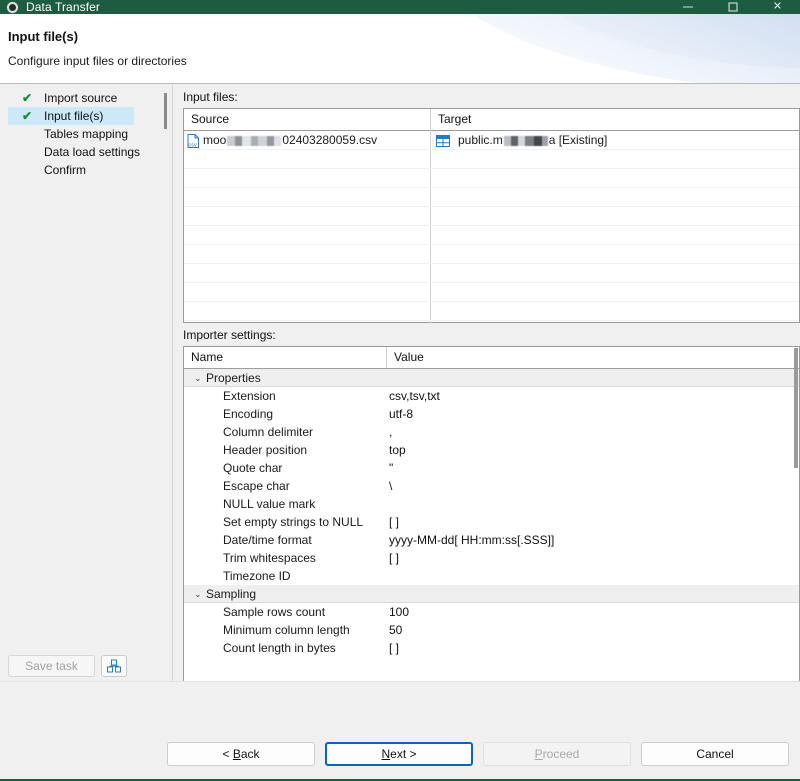 The width and height of the screenshot is (800, 781). What do you see at coordinates (471, 540) in the screenshot?
I see `setting-value: yyyy-MM-dd[ HH:mm:ss[.SSS]]` at bounding box center [471, 540].